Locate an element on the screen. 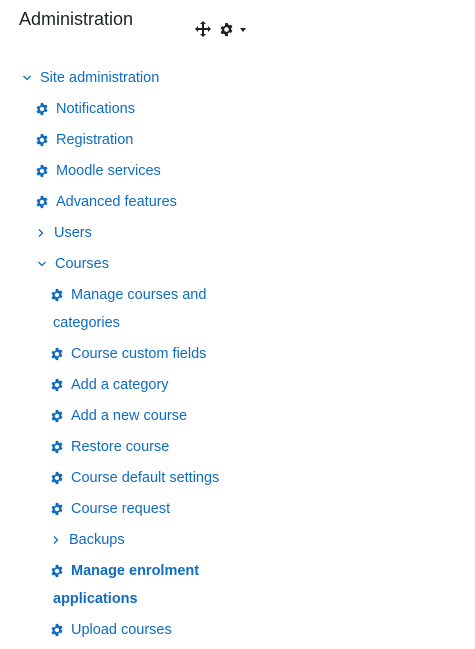 The height and width of the screenshot is (649, 475). tree-item-label: Users is located at coordinates (73, 233).